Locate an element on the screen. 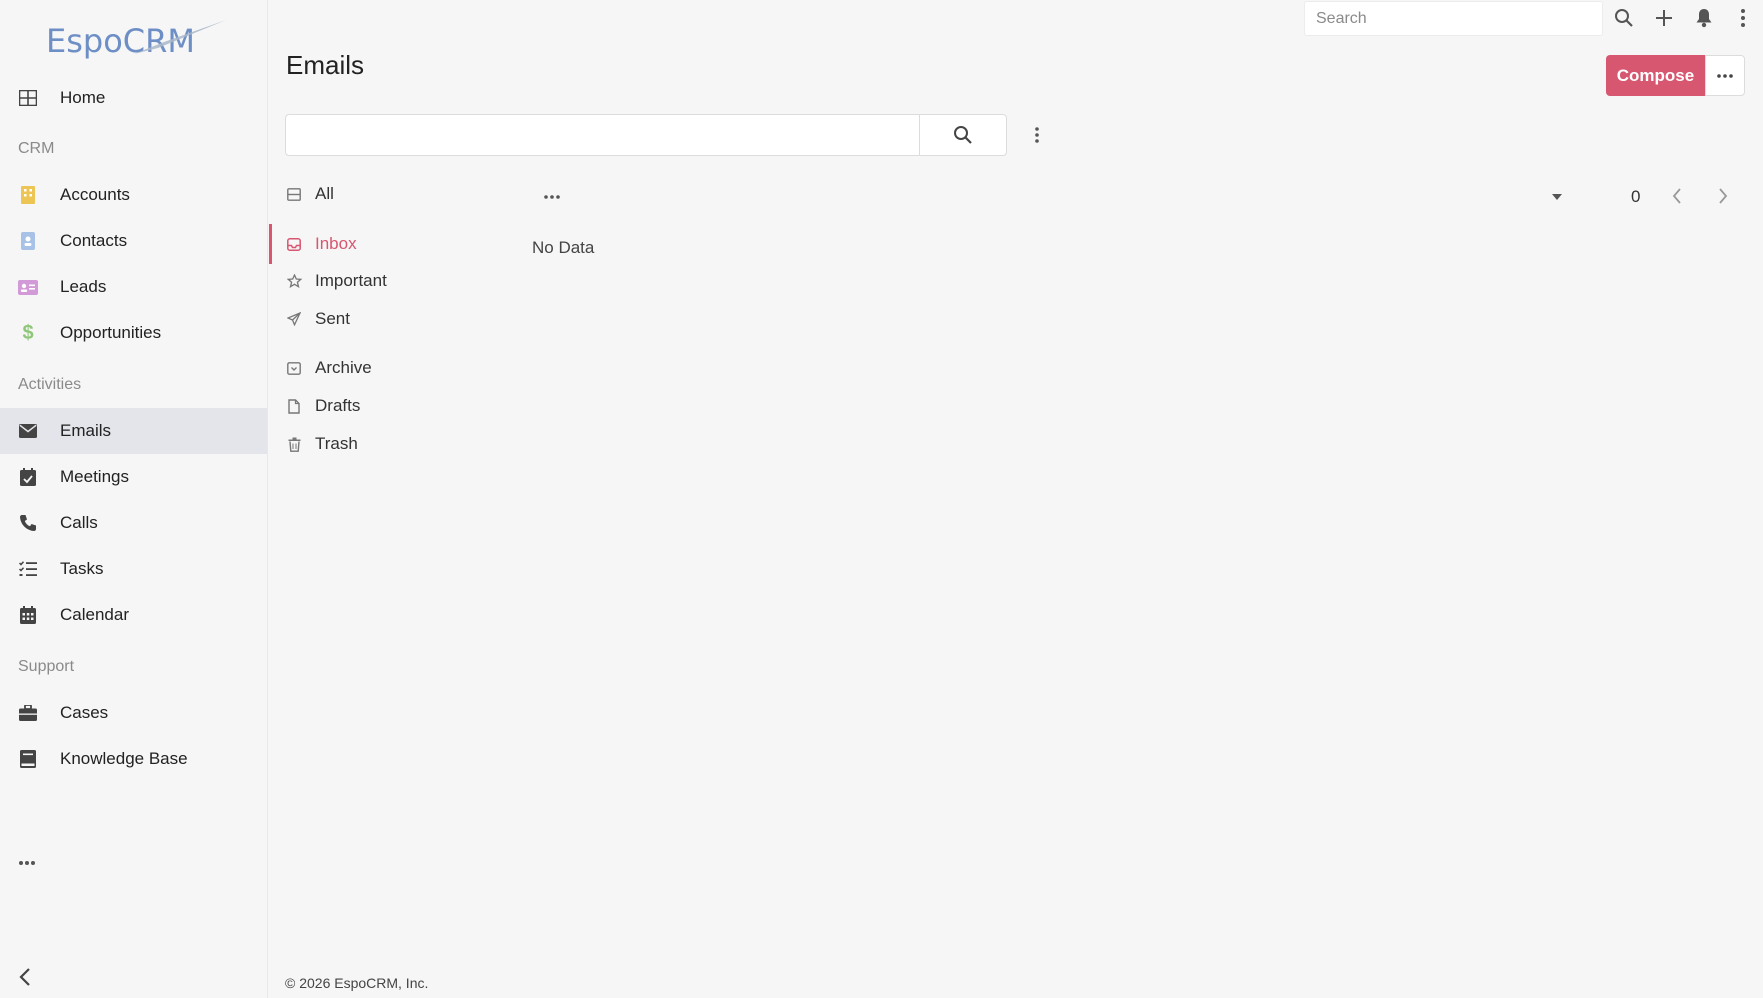 The height and width of the screenshot is (998, 1763). compose-button: Compose is located at coordinates (1655, 75).